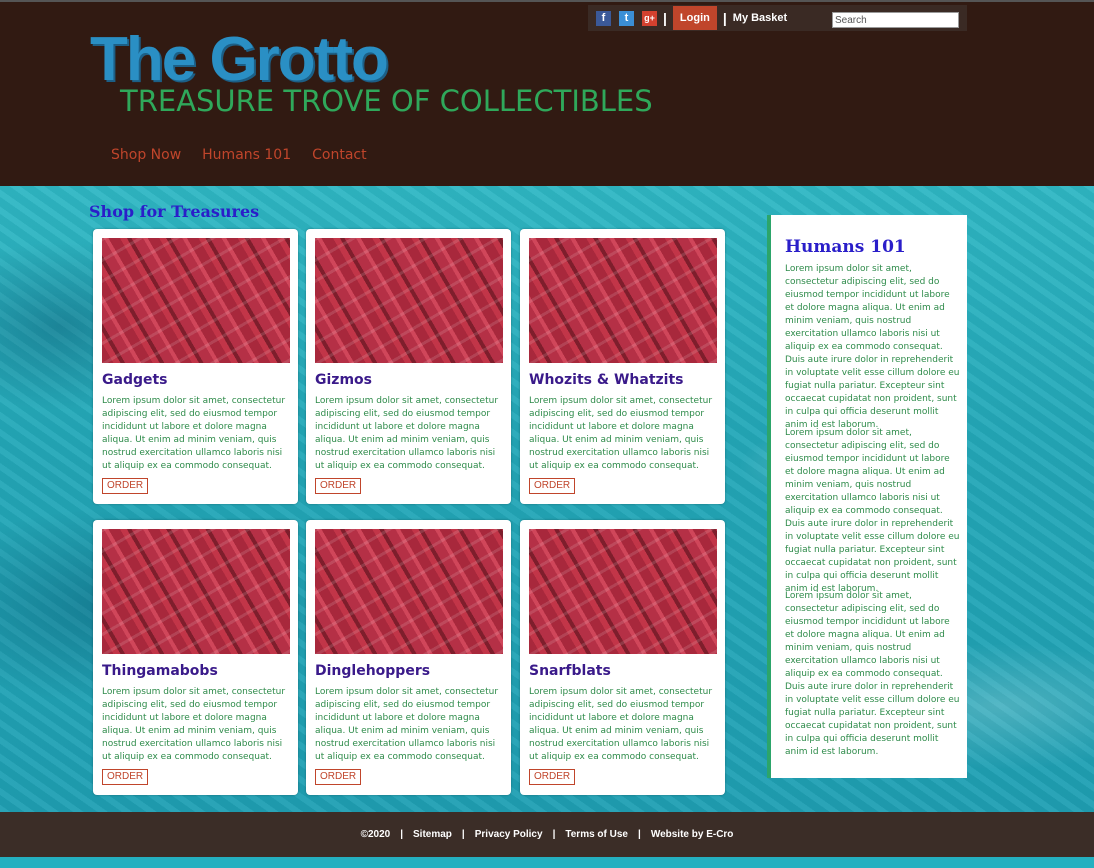 The height and width of the screenshot is (868, 1094). I want to click on footer-link-website-by: Website by E-Cro, so click(692, 834).